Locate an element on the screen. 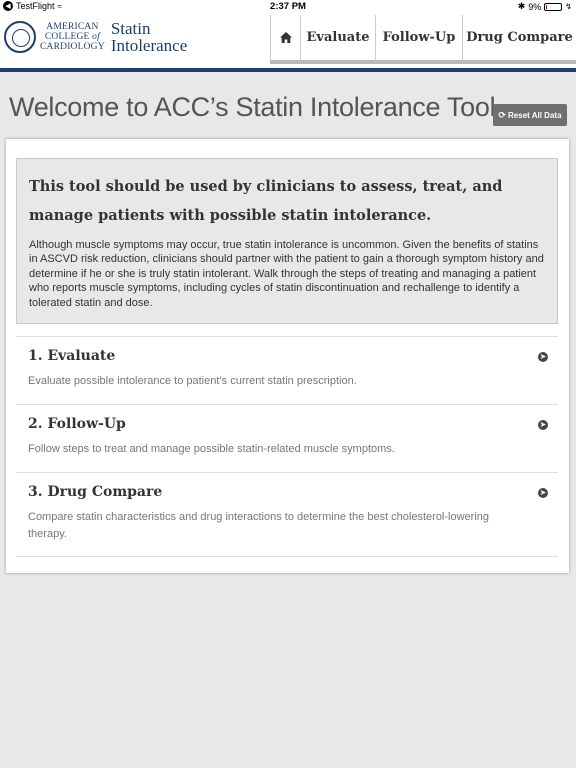 The height and width of the screenshot is (768, 576). status-time: 2:37 PM is located at coordinates (288, 6).